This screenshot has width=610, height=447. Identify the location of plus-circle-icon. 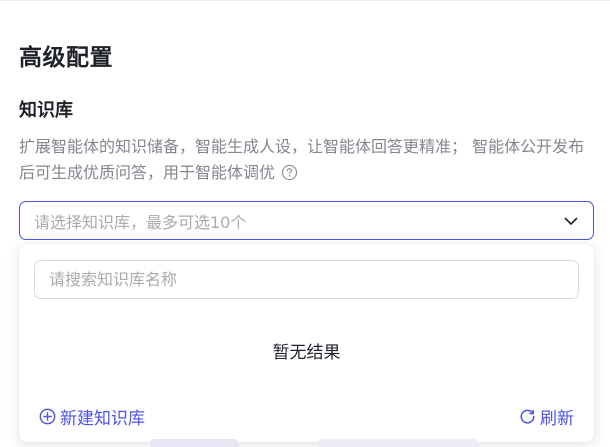
(47, 416).